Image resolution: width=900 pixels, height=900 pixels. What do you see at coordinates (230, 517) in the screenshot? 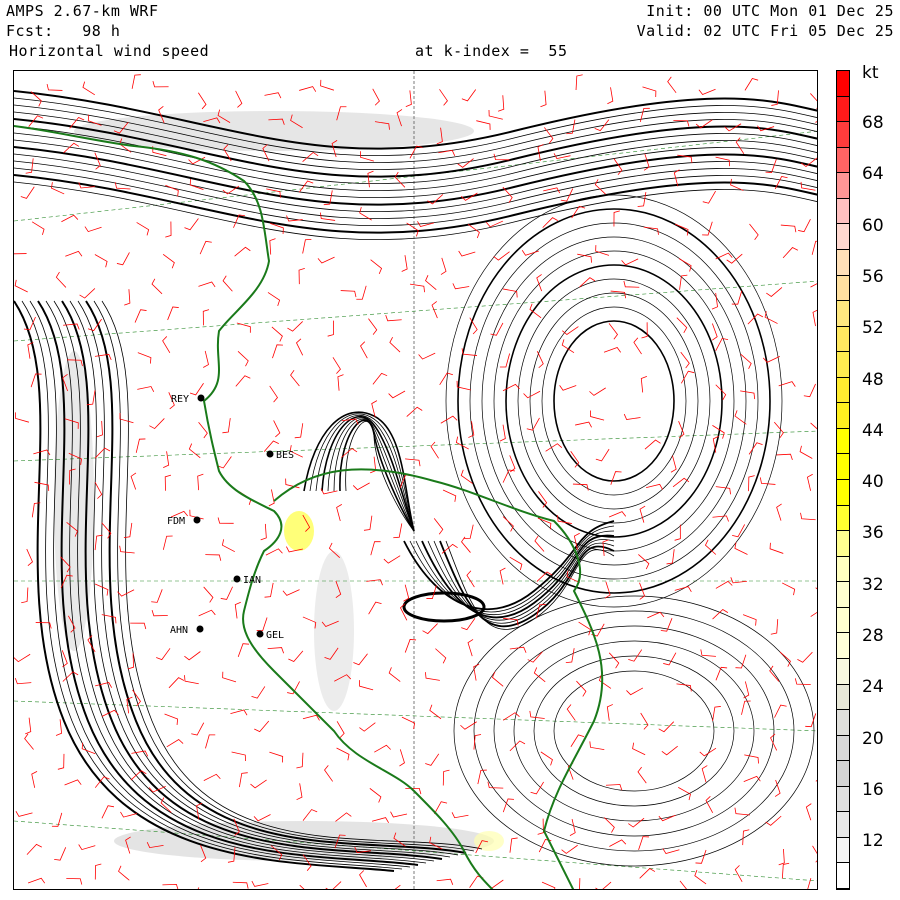
I see `station-markers: REY BES FDM IAN AHN GEL` at bounding box center [230, 517].